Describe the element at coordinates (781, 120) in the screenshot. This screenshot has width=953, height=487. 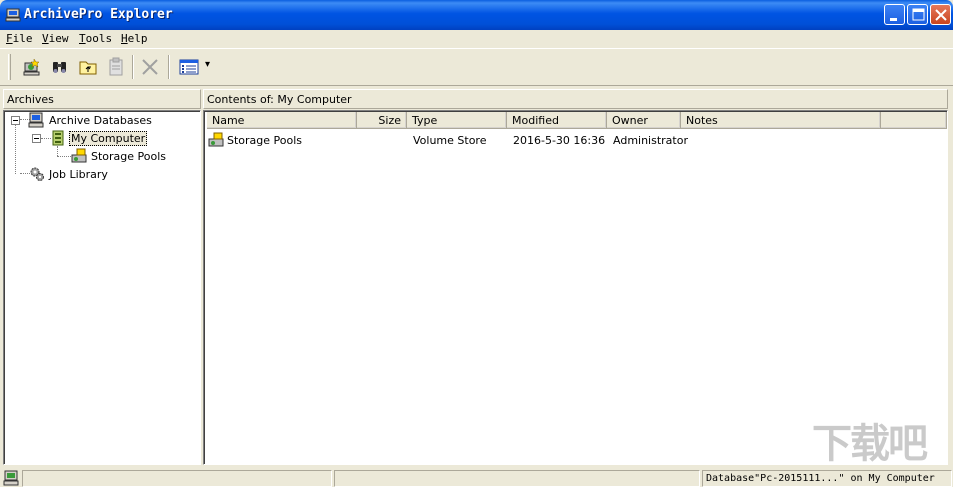
I see `column-header-notes: Notes` at that location.